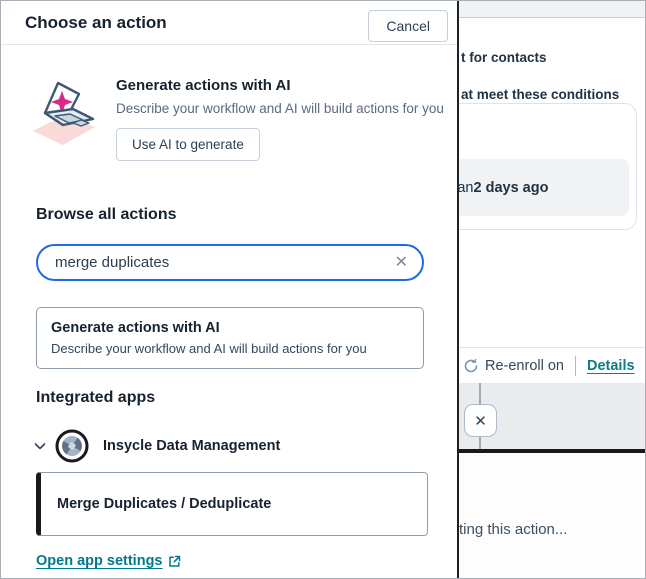 The image size is (646, 579). I want to click on action-merge-duplicates: Merge Duplicates / Deduplicate, so click(232, 504).